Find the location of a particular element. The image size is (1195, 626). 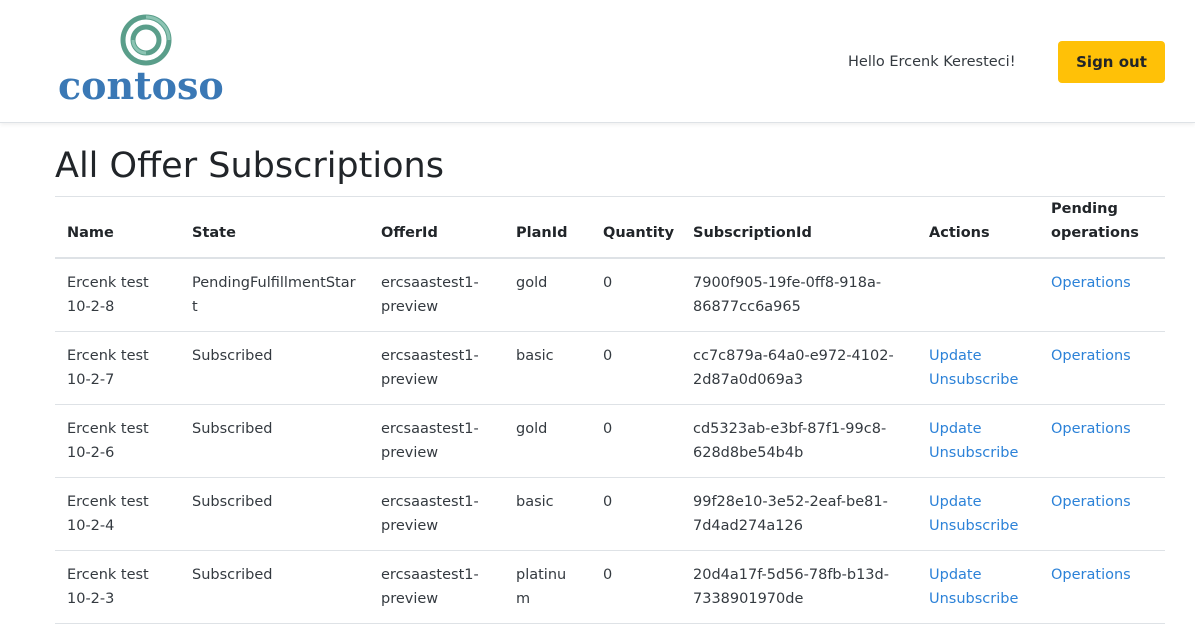

subscription-id: cc7c879a-64a0-e972-4102-2d87a0d069a3 is located at coordinates (793, 367).